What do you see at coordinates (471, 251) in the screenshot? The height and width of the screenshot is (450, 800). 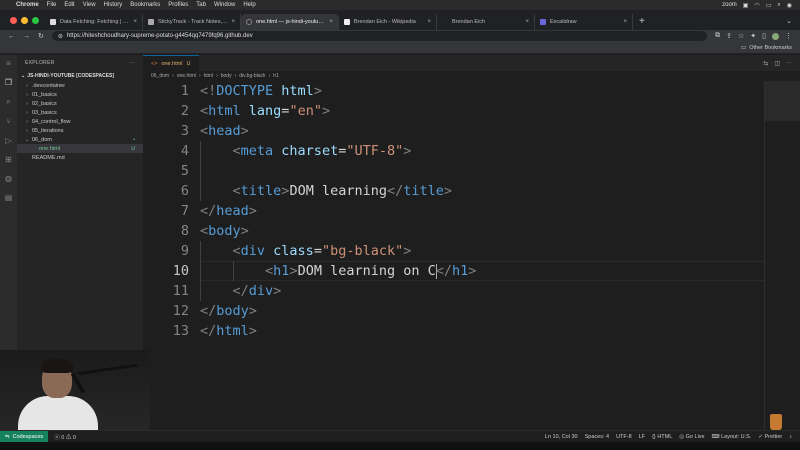 I see `code-line: 9 <div class="bg-black">` at bounding box center [471, 251].